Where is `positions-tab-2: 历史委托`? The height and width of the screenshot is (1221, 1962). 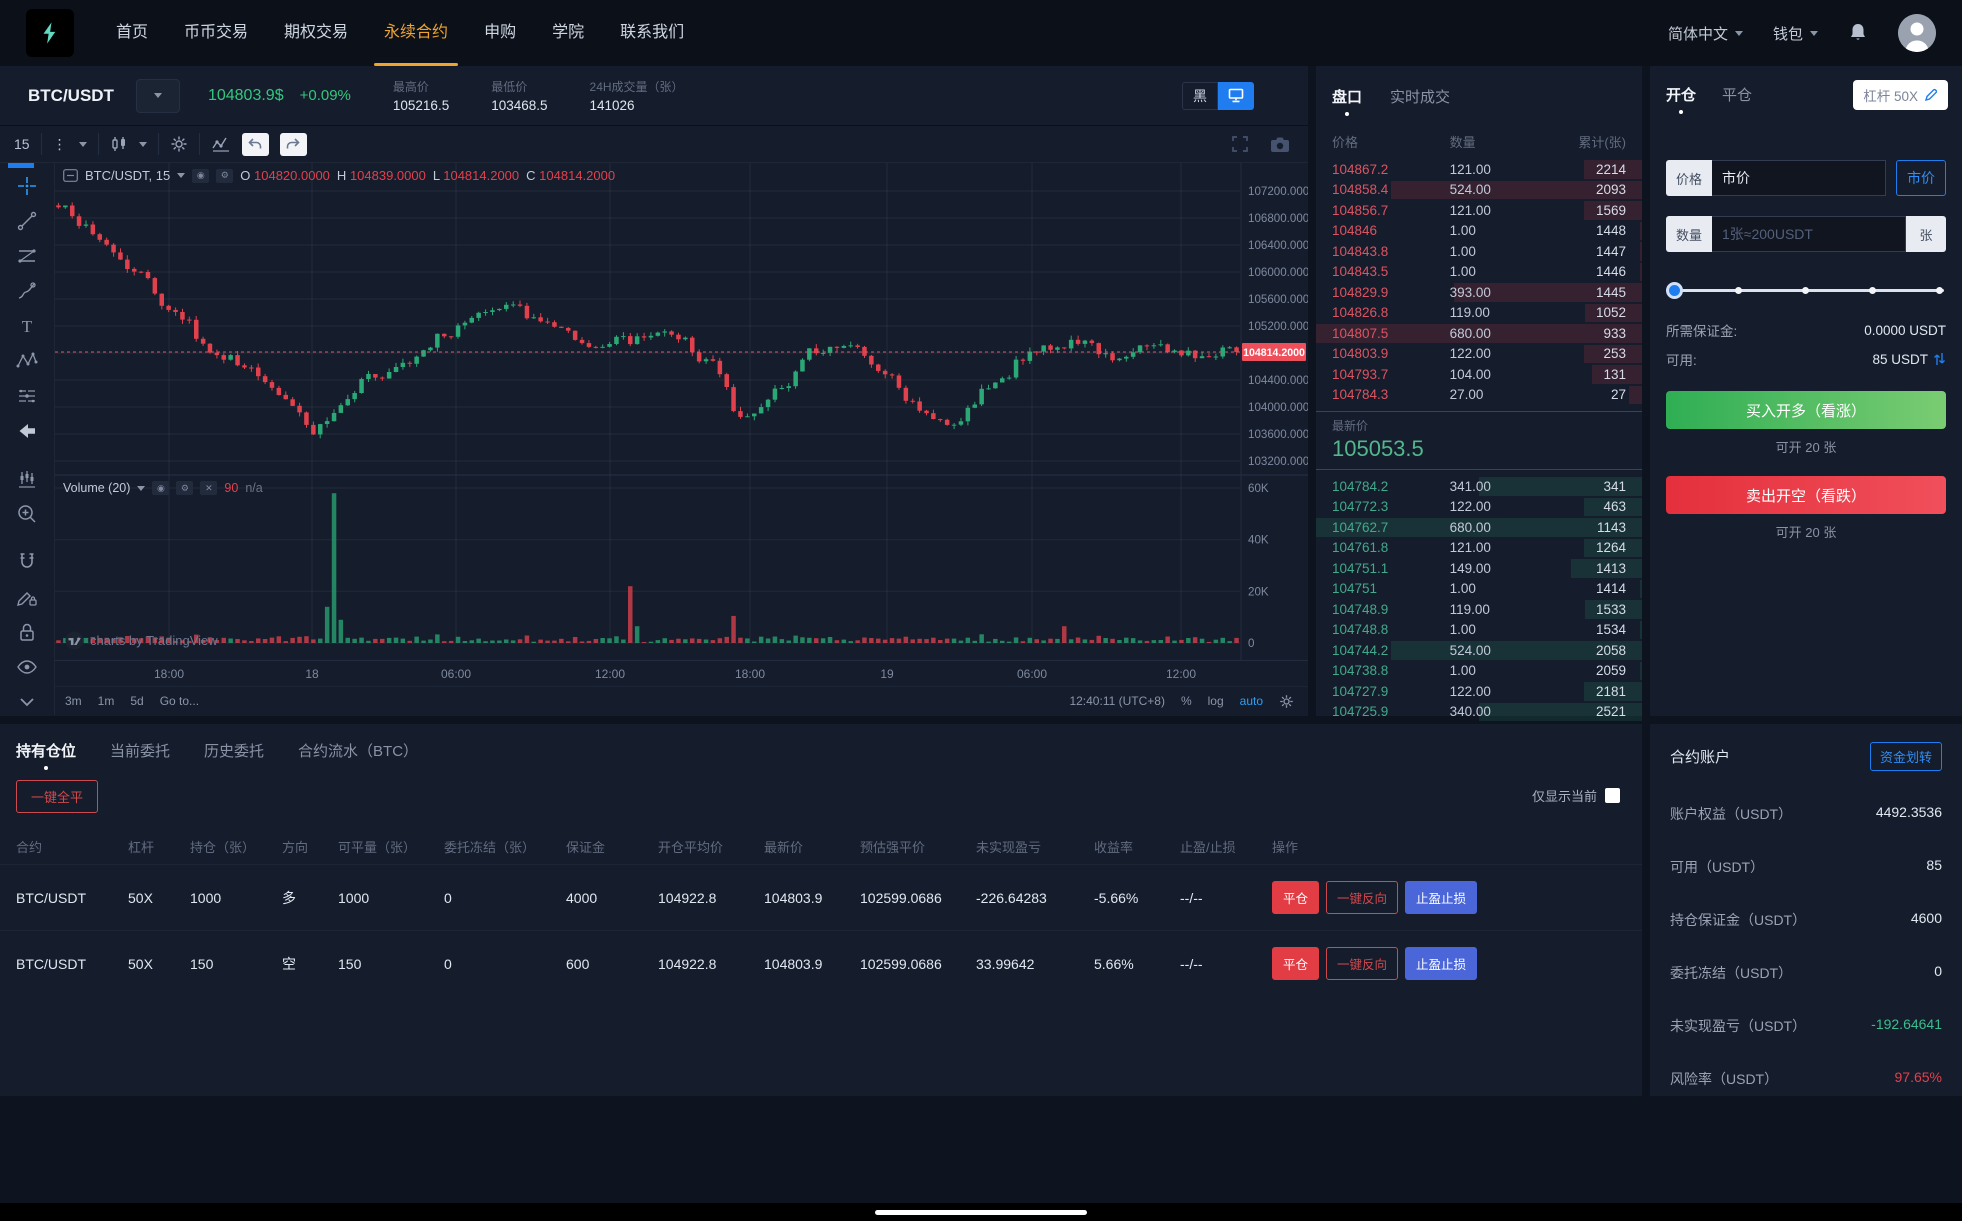 positions-tab-2: 历史委托 is located at coordinates (234, 755).